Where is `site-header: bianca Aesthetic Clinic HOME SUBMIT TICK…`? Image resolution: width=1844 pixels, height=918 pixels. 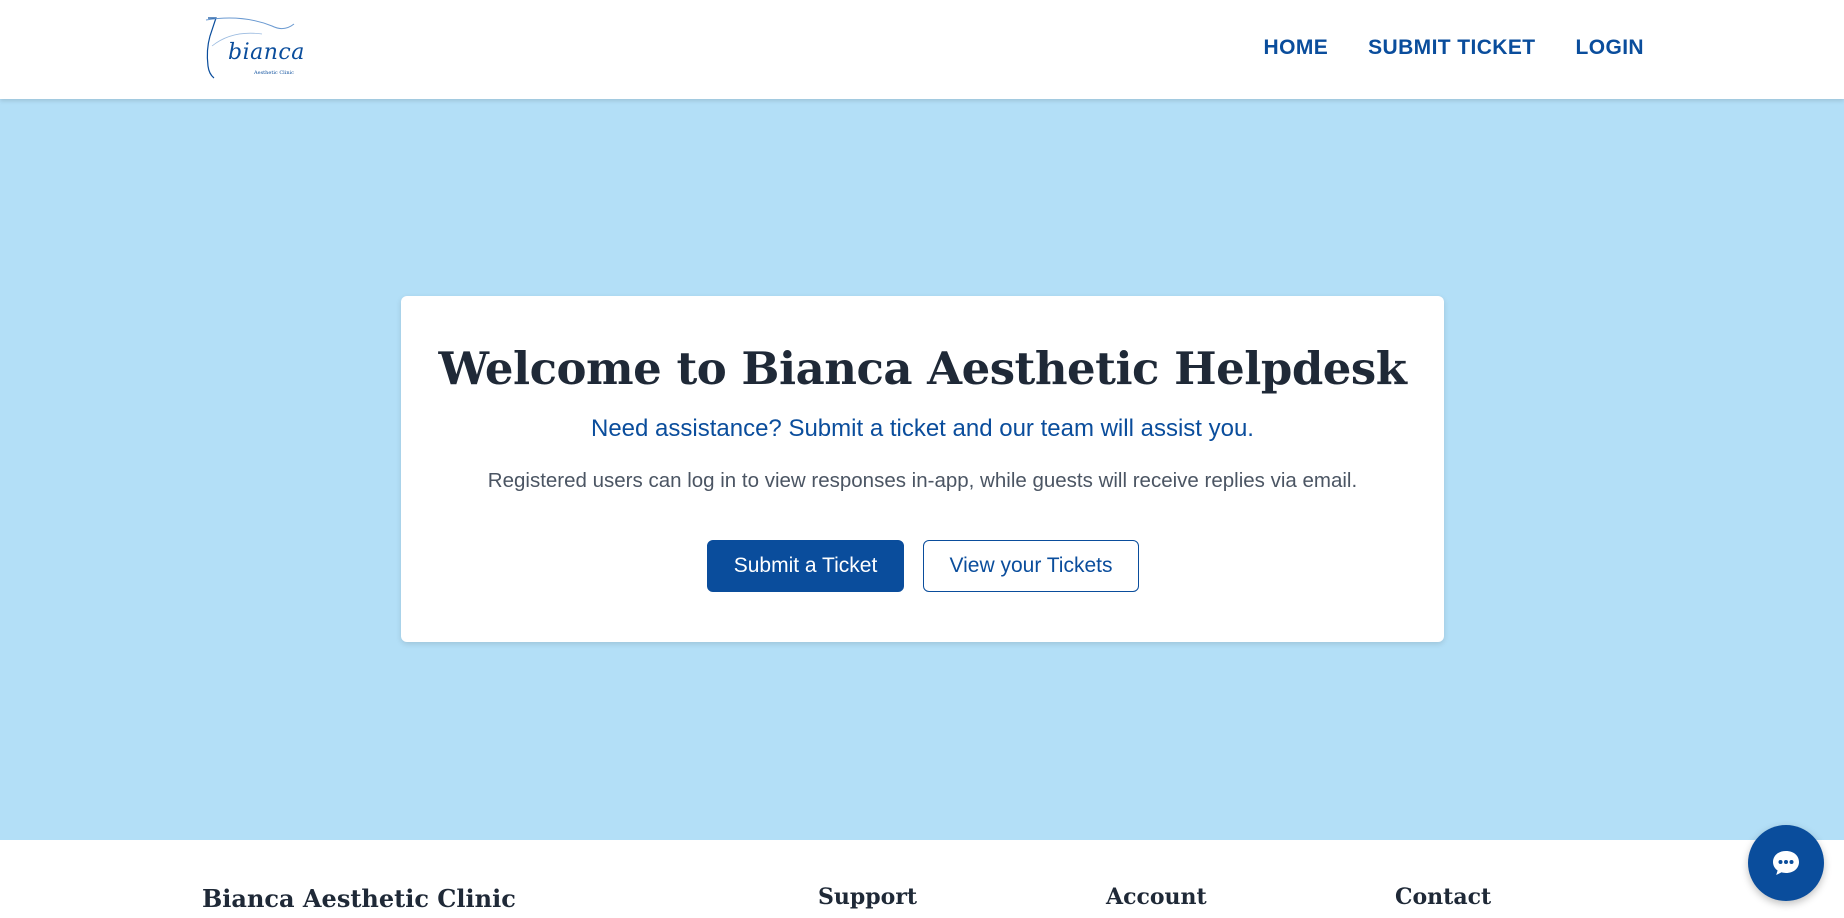
site-header: bianca Aesthetic Clinic HOME SUBMIT TICK… is located at coordinates (922, 49).